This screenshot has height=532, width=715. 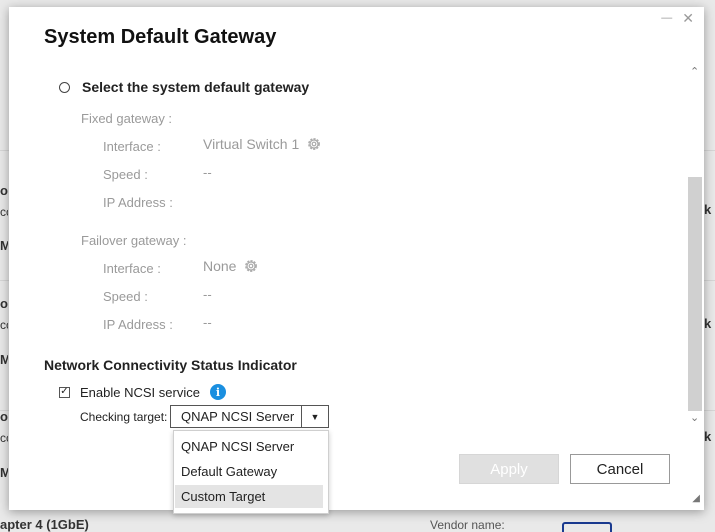 I want to click on failover-interface-label: Interface :, so click(x=132, y=268).